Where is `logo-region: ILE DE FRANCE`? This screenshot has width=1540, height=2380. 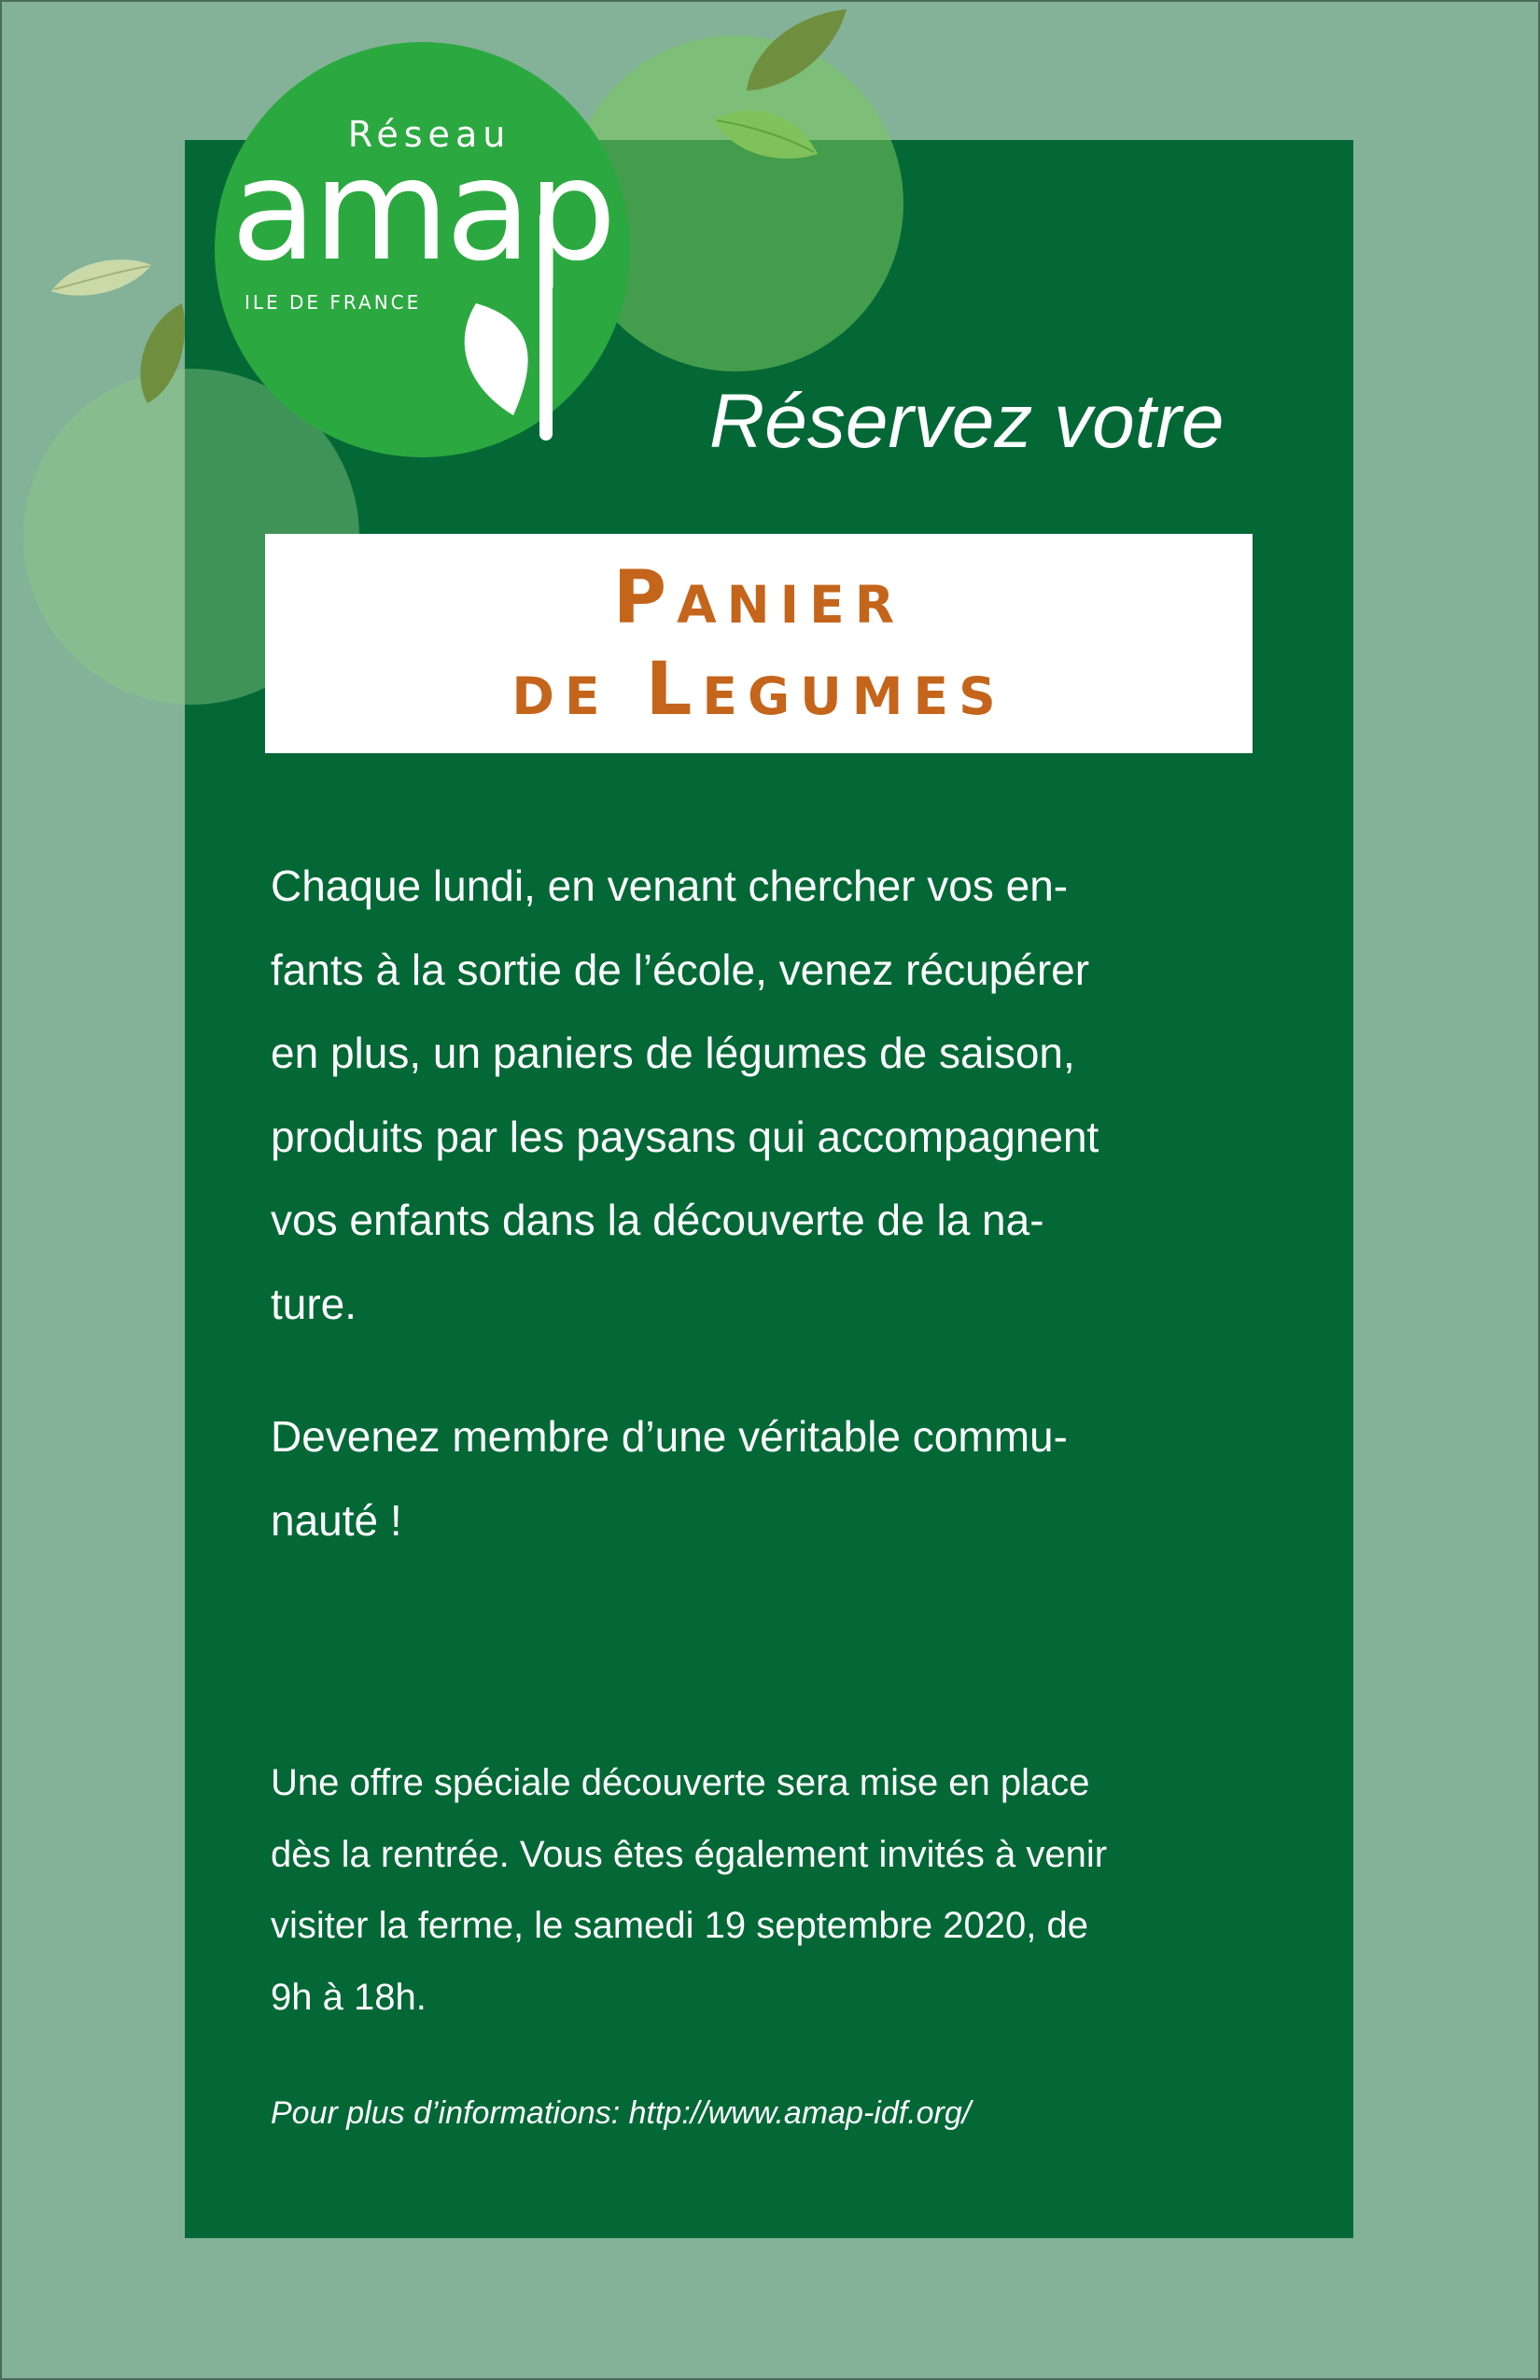 logo-region: ILE DE FRANCE is located at coordinates (333, 302).